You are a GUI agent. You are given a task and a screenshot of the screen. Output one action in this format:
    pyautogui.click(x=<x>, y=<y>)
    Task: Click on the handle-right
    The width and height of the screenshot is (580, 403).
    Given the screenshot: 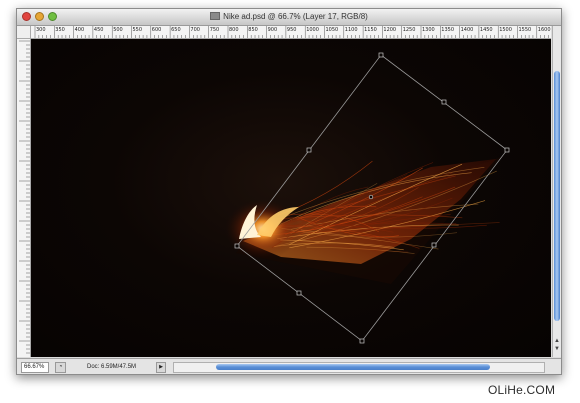 What is the action you would take?
    pyautogui.click(x=507, y=150)
    